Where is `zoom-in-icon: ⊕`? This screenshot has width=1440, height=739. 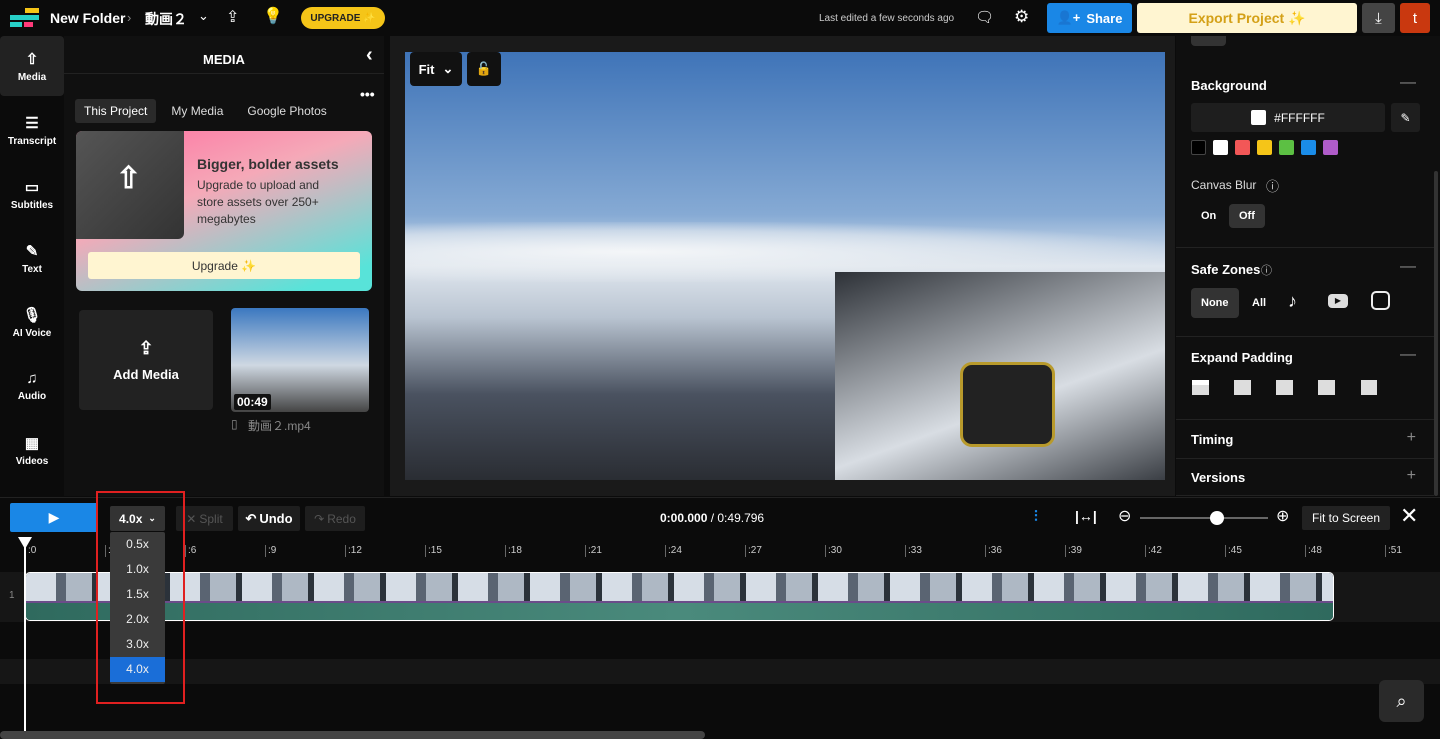
zoom-in-icon: ⊕ is located at coordinates (1282, 516).